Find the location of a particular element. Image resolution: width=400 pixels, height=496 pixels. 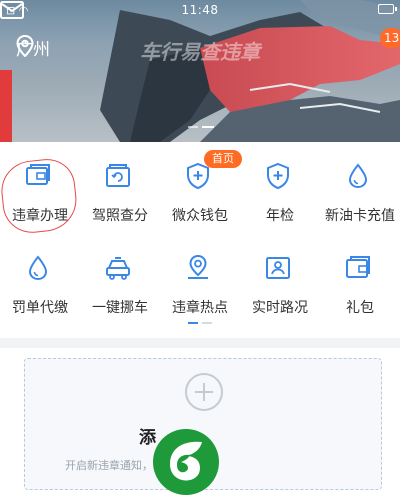

add-plus-icon is located at coordinates (204, 392).